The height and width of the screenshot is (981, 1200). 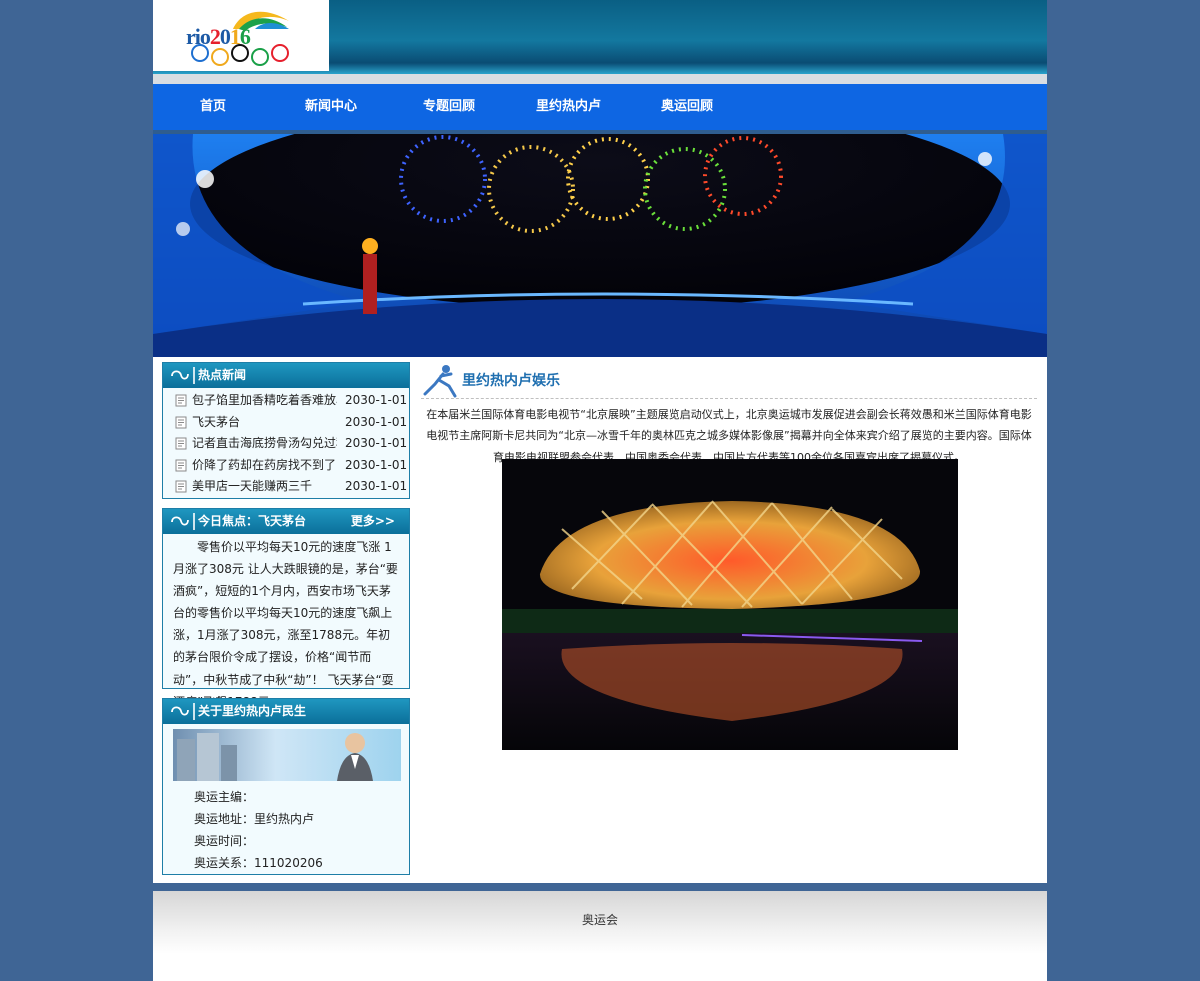 What do you see at coordinates (287, 755) in the screenshot?
I see `businessman-banner-image` at bounding box center [287, 755].